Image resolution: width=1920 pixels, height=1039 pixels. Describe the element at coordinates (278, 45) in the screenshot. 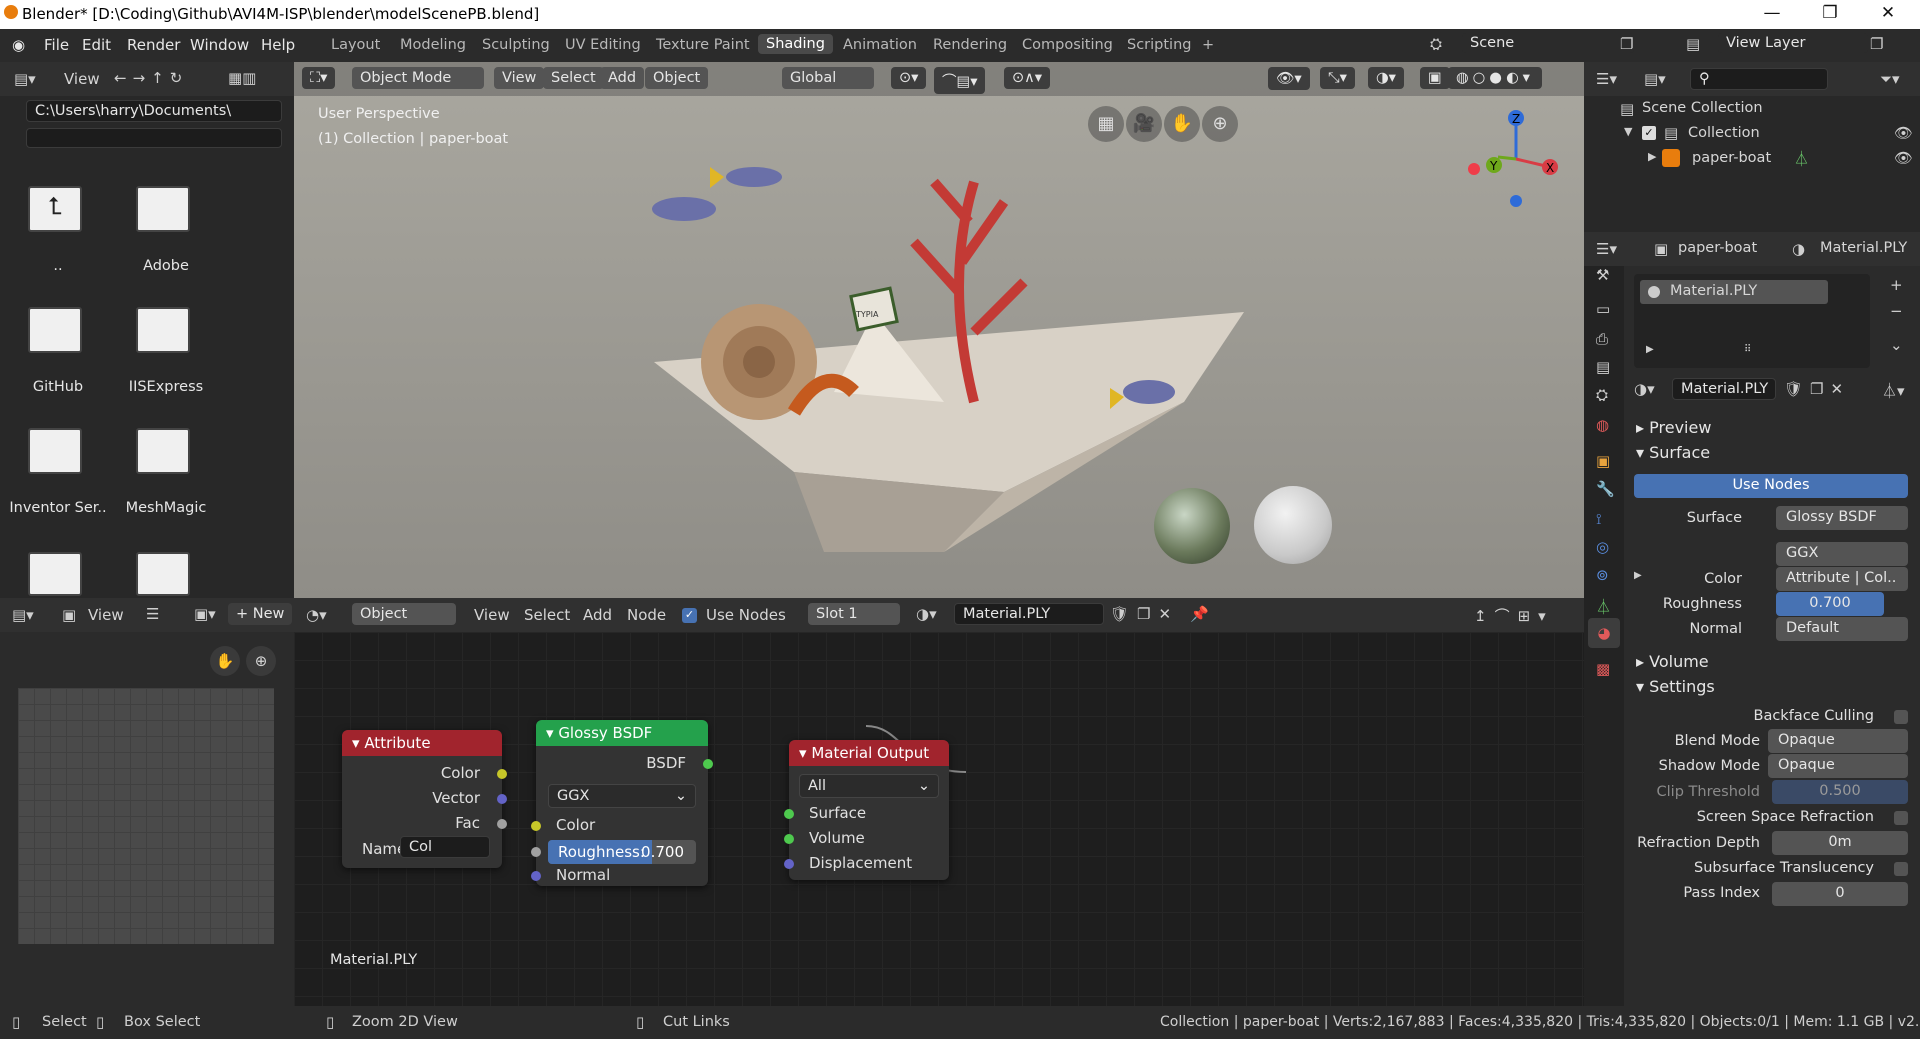

I see `menu-help: Help` at that location.